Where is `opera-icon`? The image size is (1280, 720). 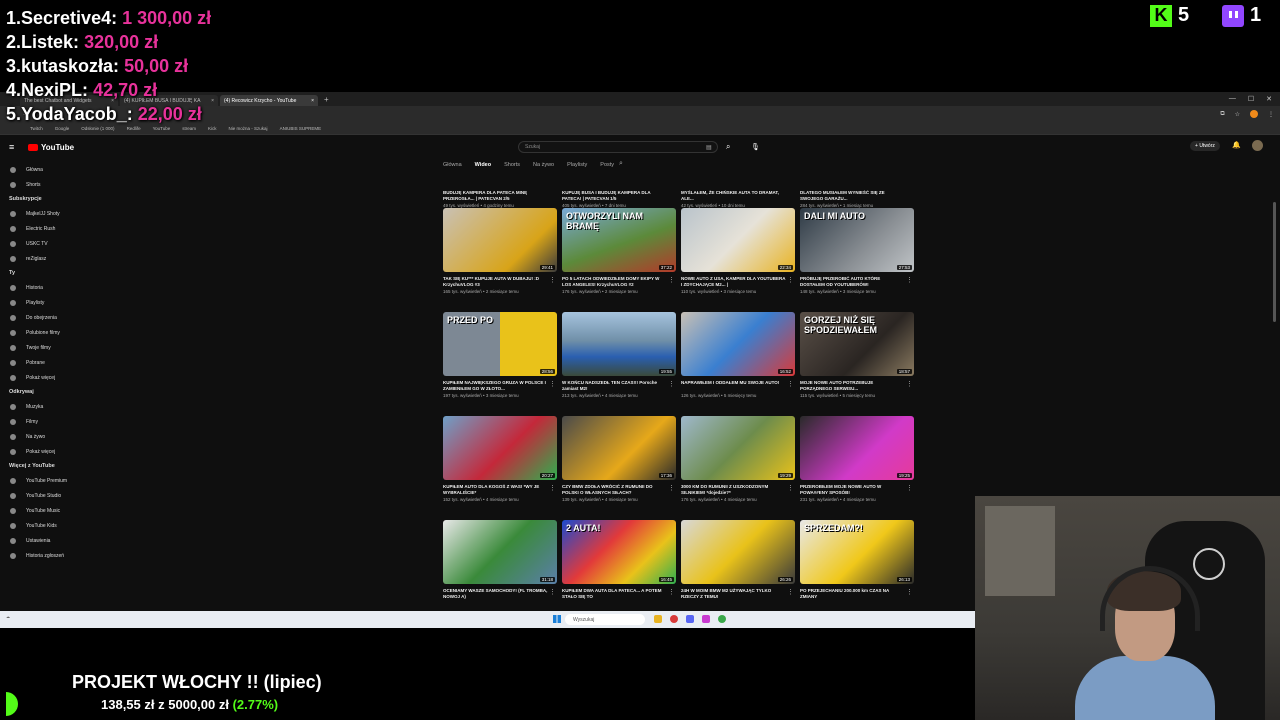 opera-icon is located at coordinates (674, 619).